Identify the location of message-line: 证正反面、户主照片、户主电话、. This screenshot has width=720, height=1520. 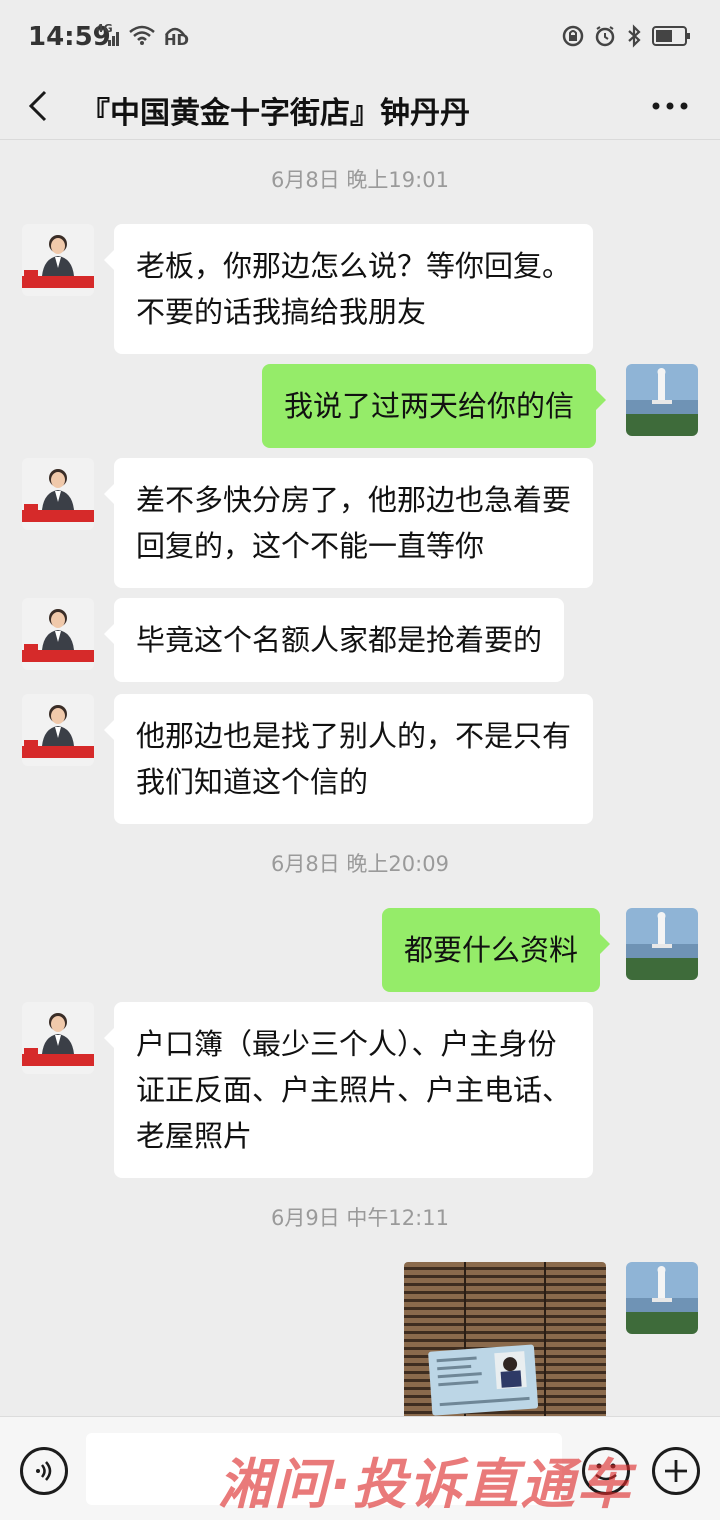
(354, 1090).